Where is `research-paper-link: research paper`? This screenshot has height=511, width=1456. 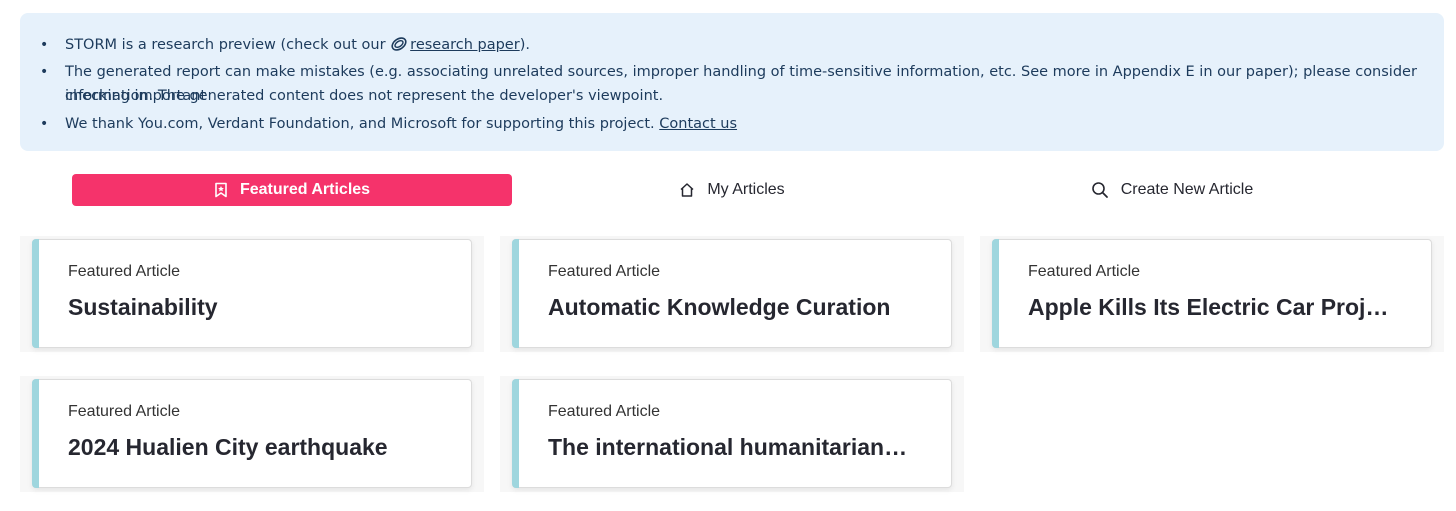 research-paper-link: research paper is located at coordinates (465, 45).